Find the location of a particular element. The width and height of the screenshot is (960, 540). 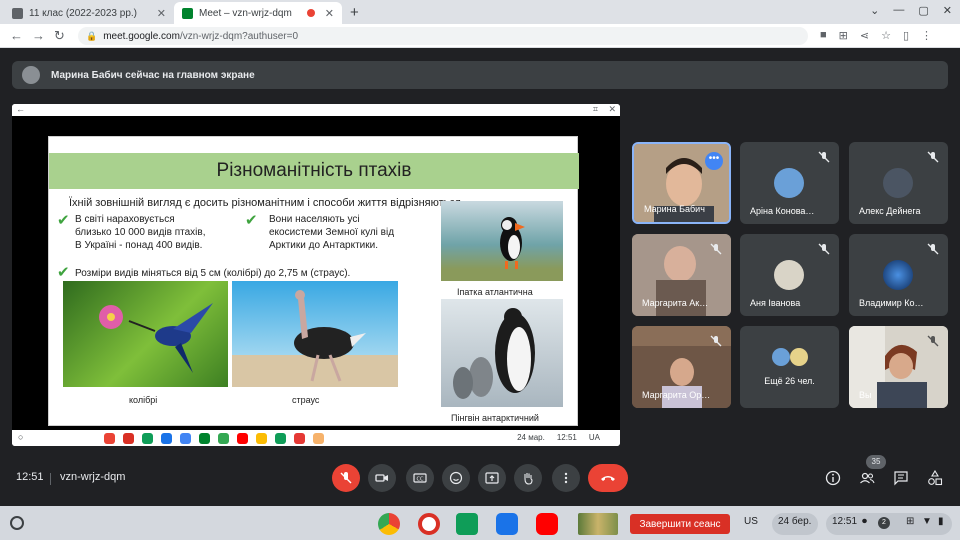

maximize-icon: ▢ is located at coordinates (923, 10).